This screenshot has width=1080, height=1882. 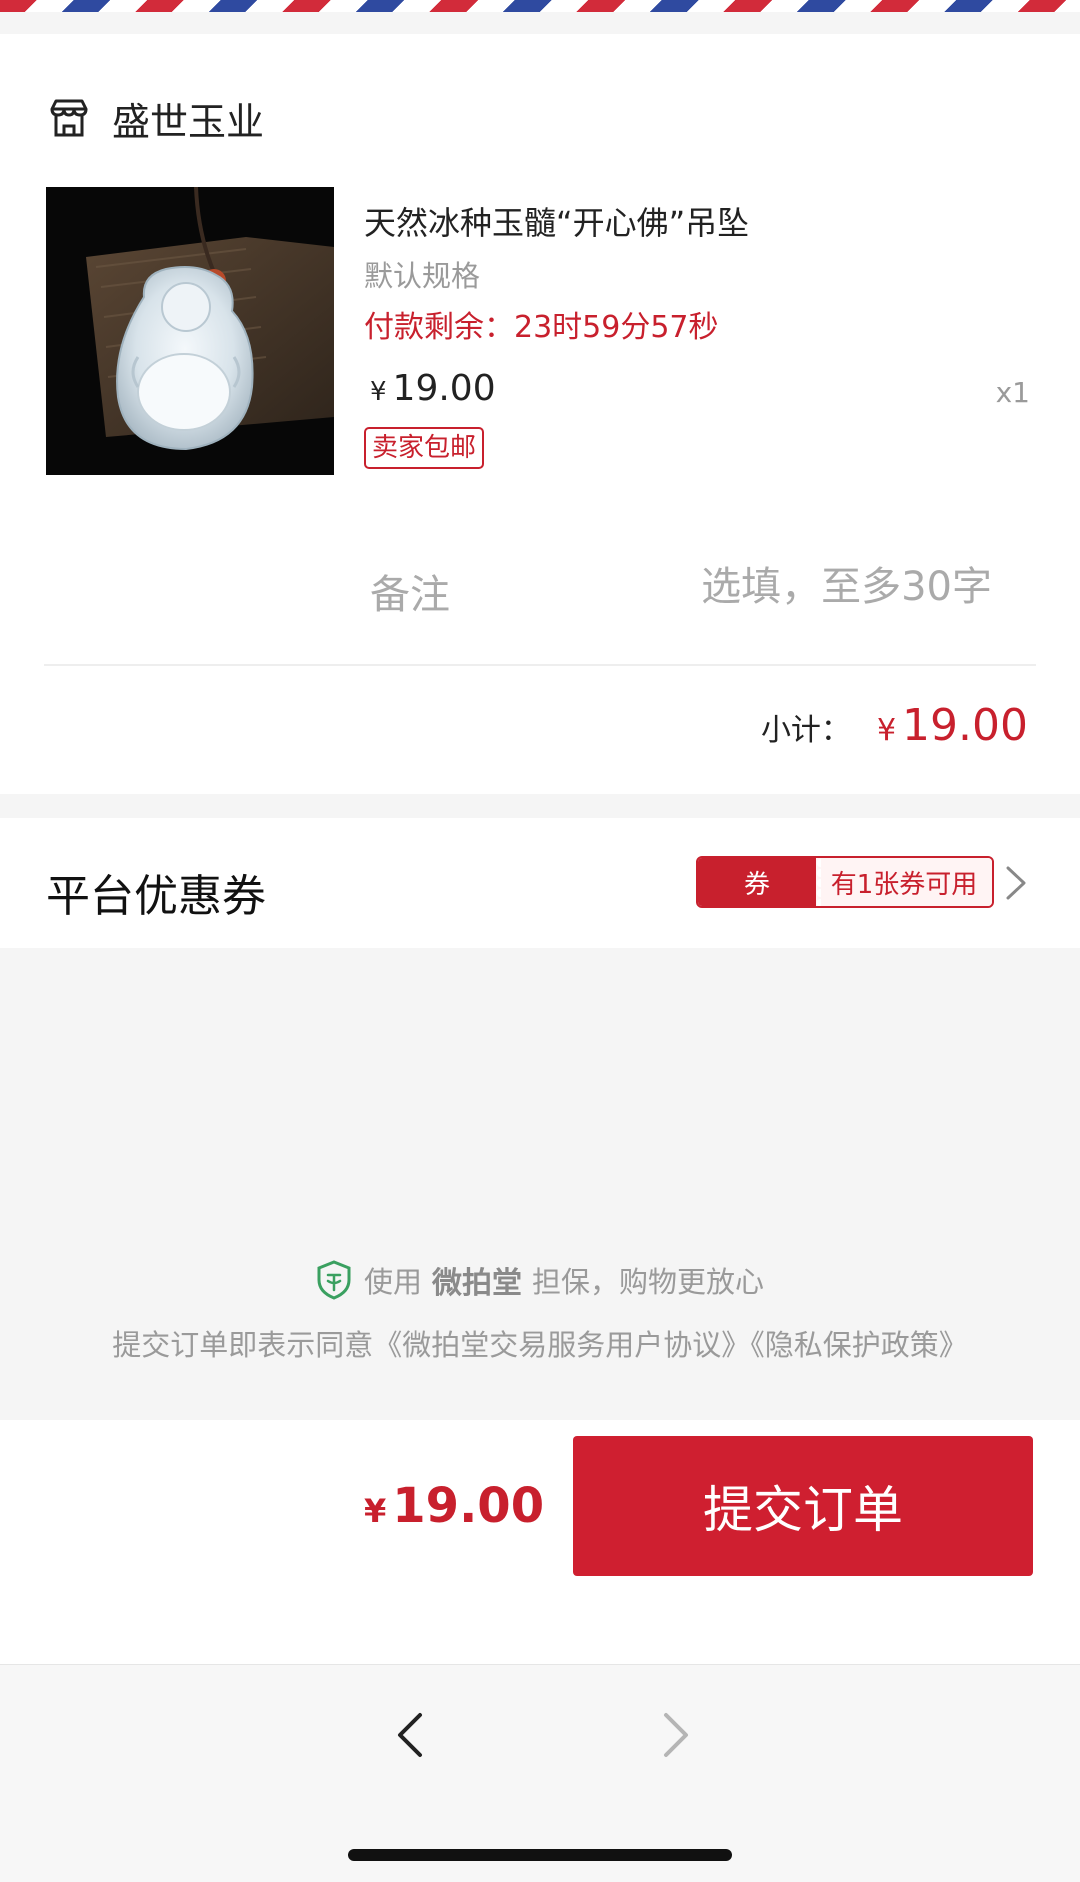 I want to click on shop-icon, so click(x=69, y=118).